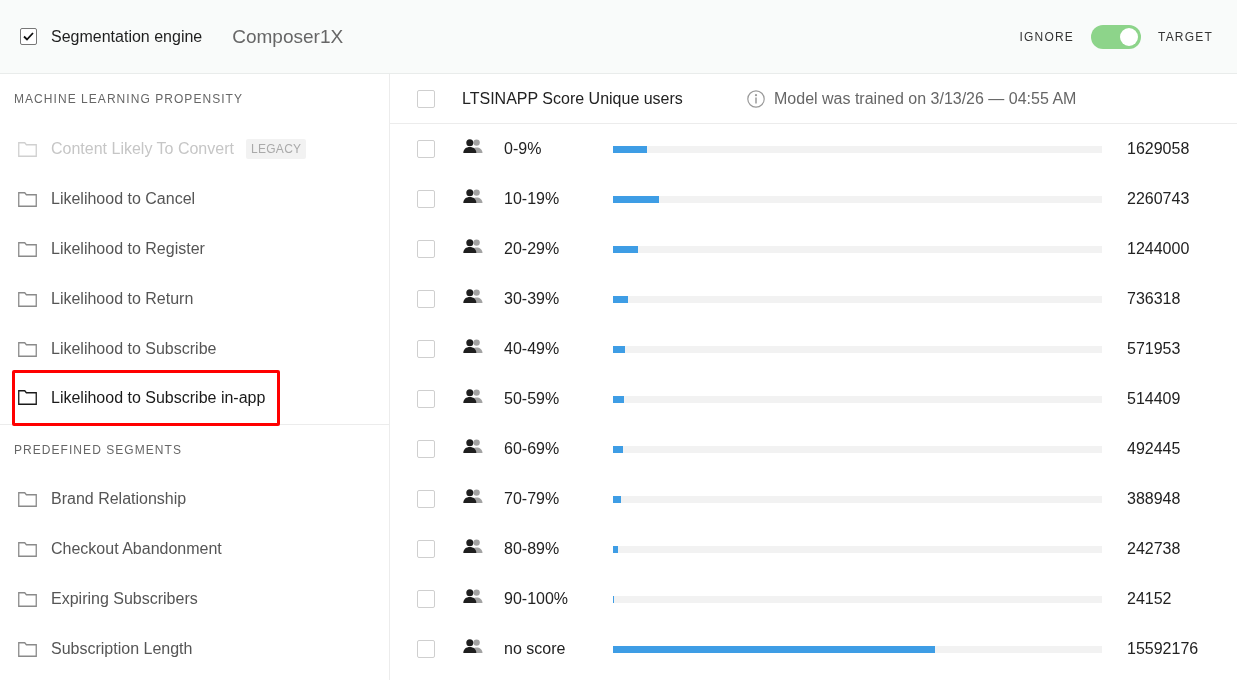  Describe the element at coordinates (124, 549) in the screenshot. I see `sidebar-item: Checkout Abandonment` at that location.